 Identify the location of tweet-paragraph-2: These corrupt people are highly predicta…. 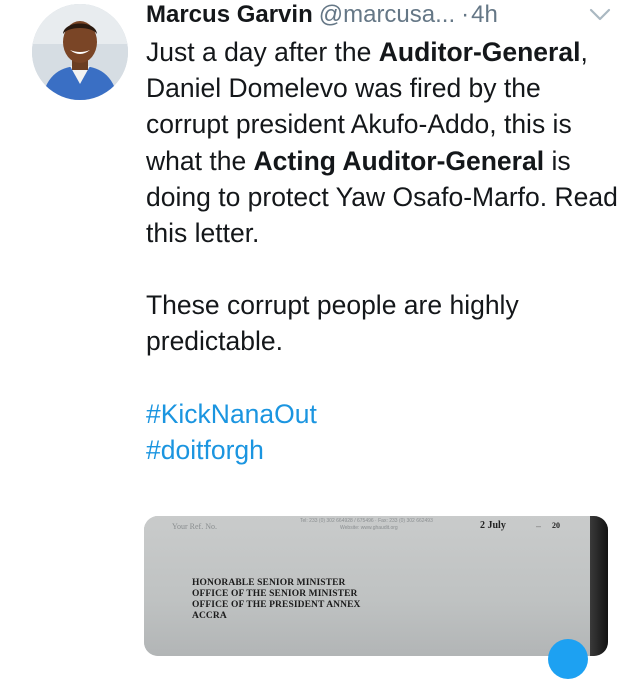
(332, 323).